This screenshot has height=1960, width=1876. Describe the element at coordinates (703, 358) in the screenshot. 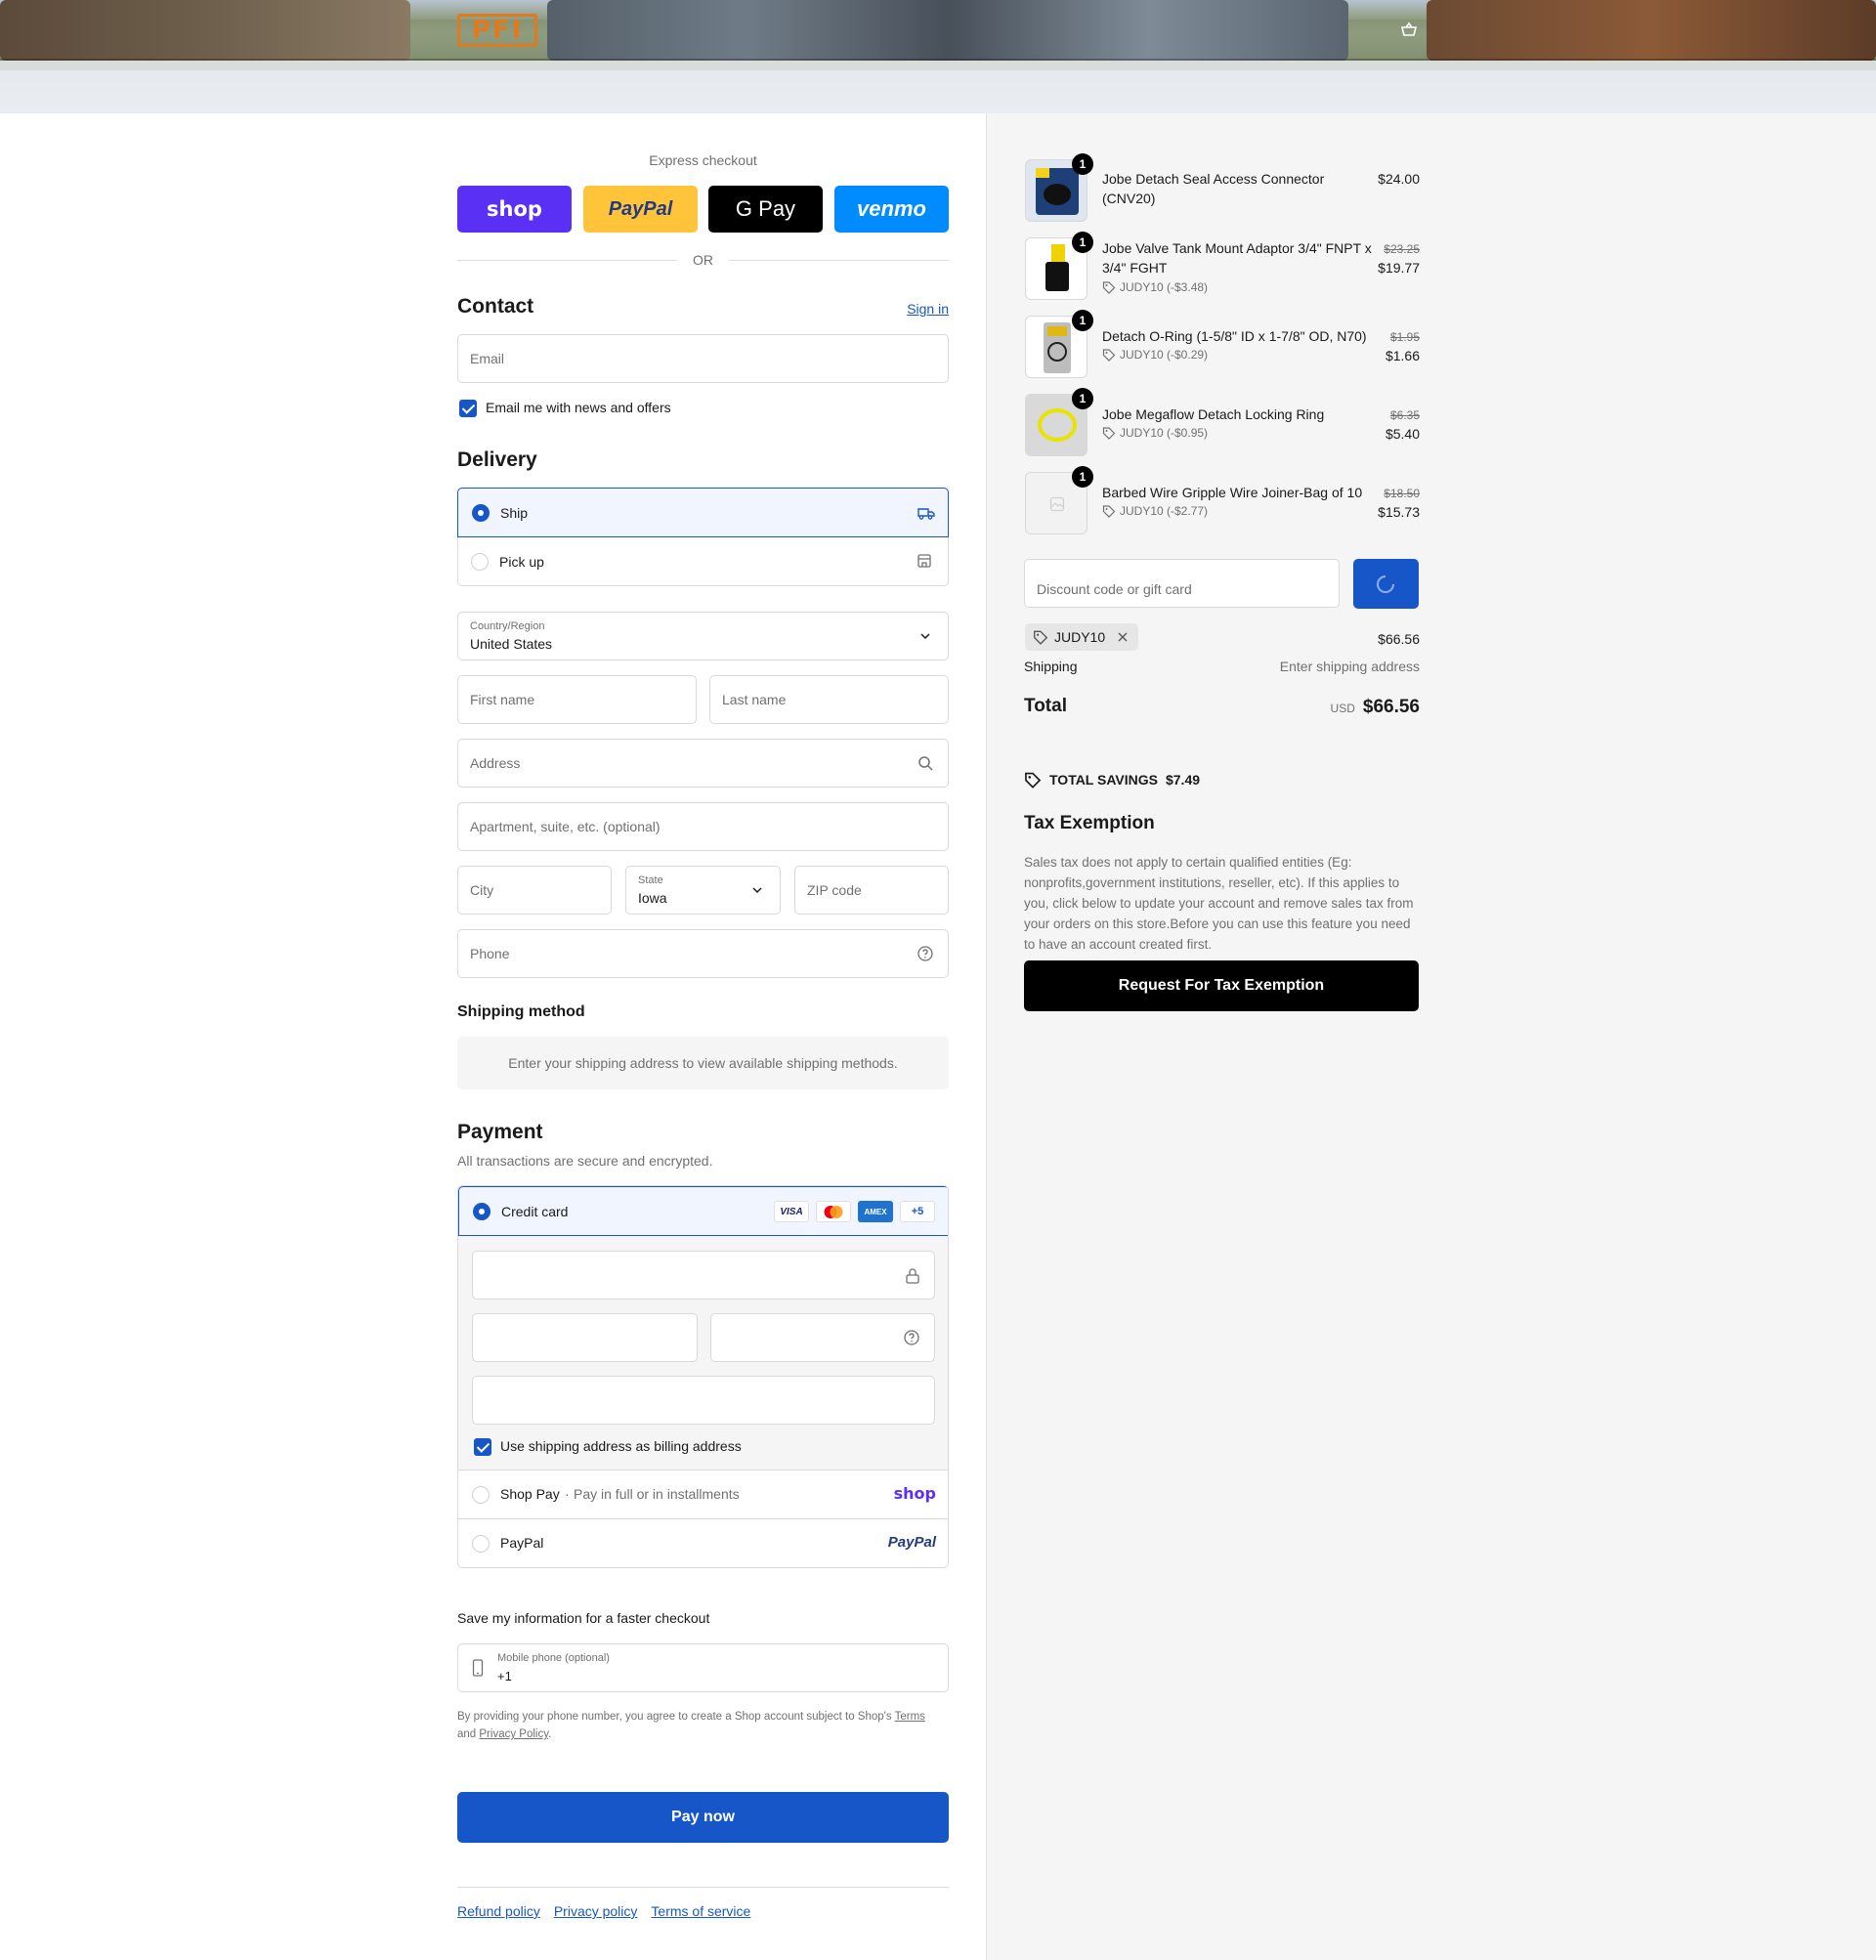

I see `email-field: Email` at that location.